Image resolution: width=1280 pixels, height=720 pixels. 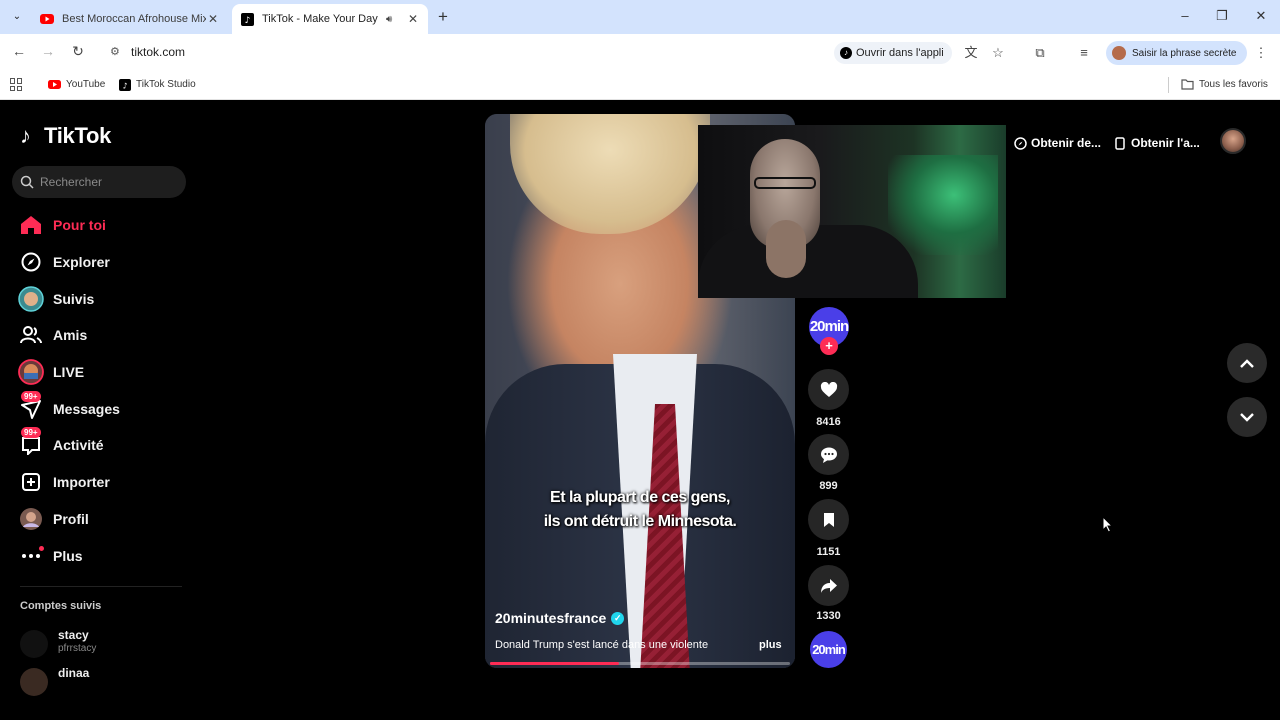 I want to click on translate-icon: 文, so click(x=971, y=53).